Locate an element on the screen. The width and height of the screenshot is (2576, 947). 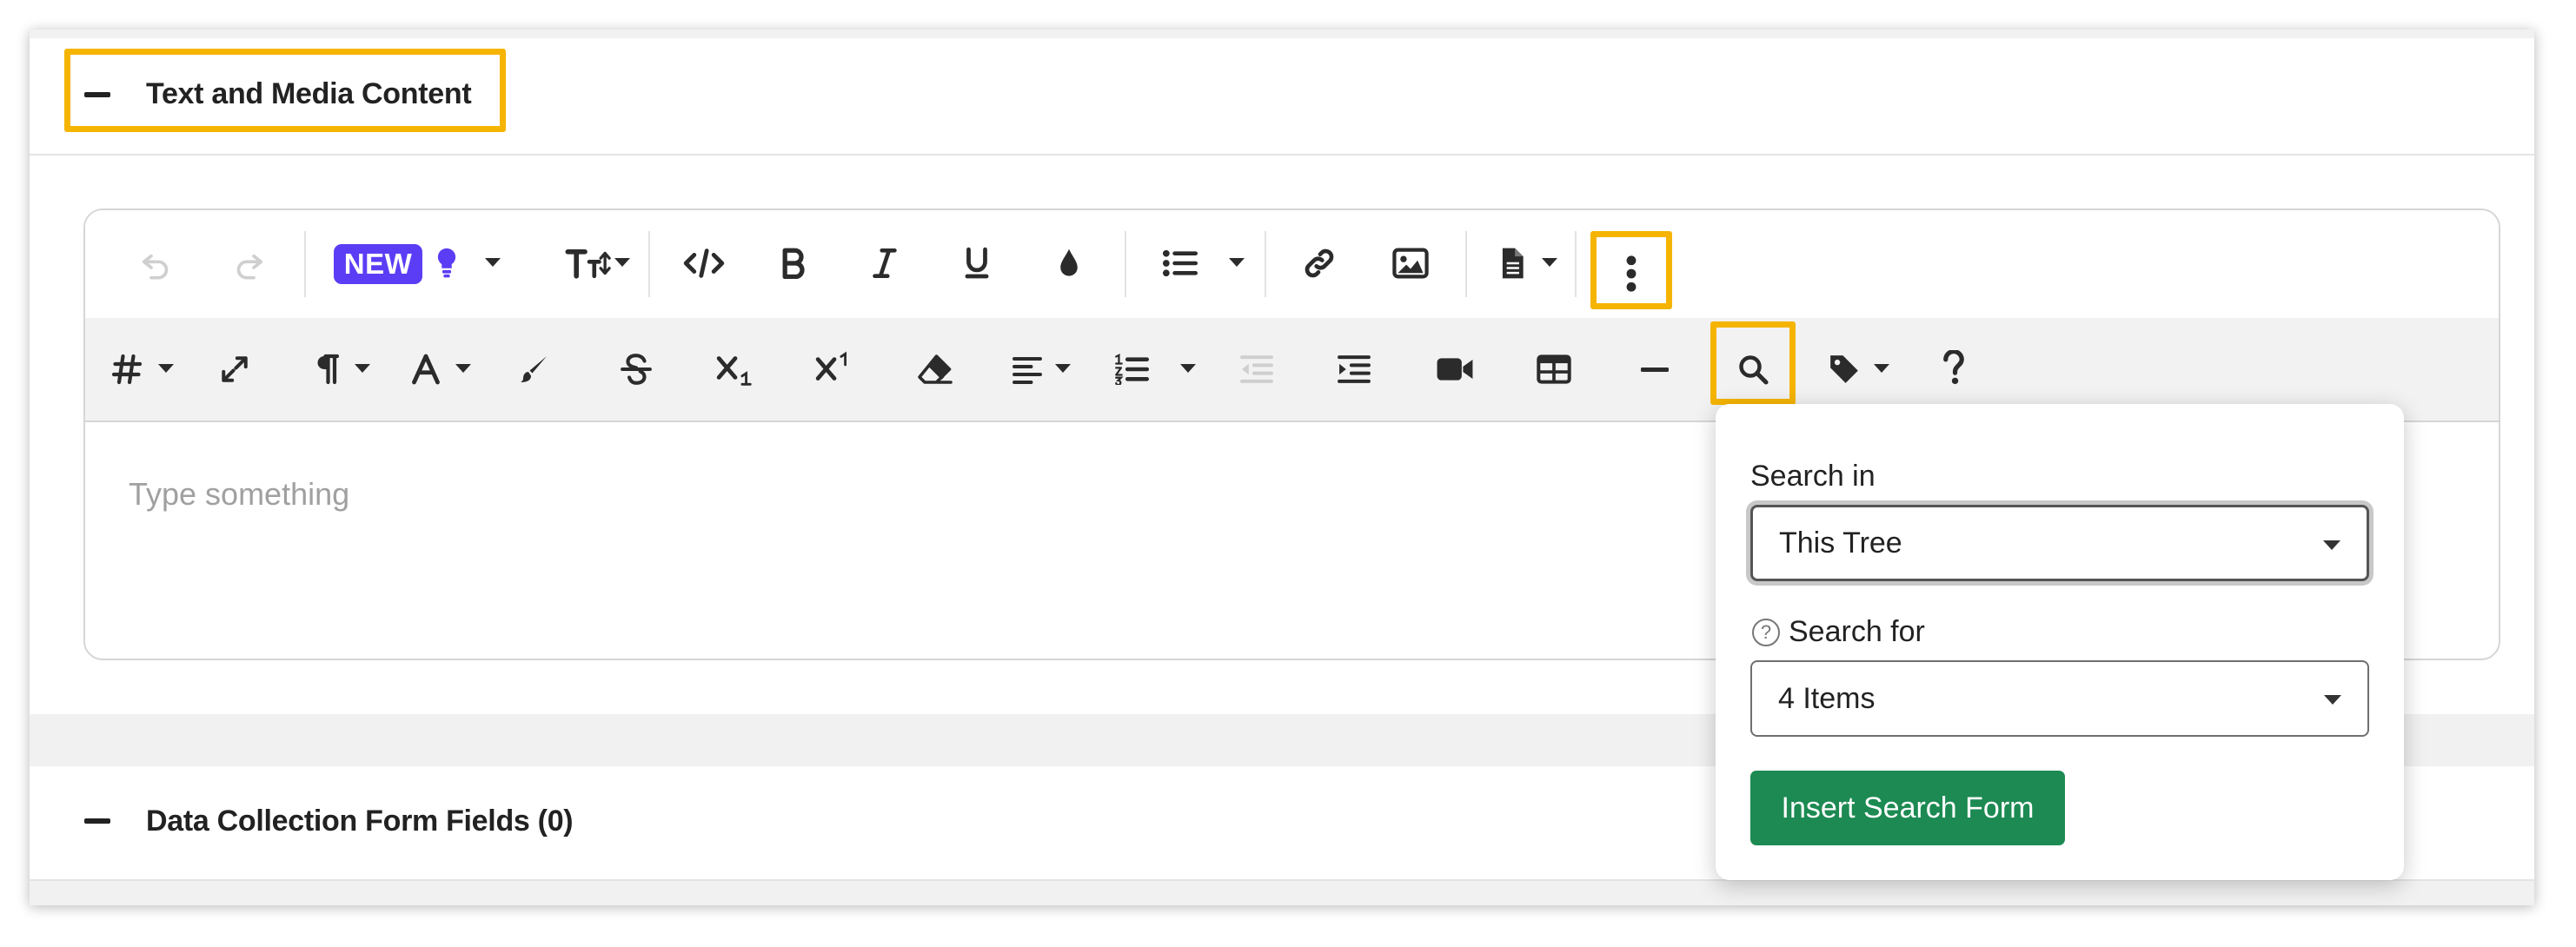
video-icon is located at coordinates (1455, 369).